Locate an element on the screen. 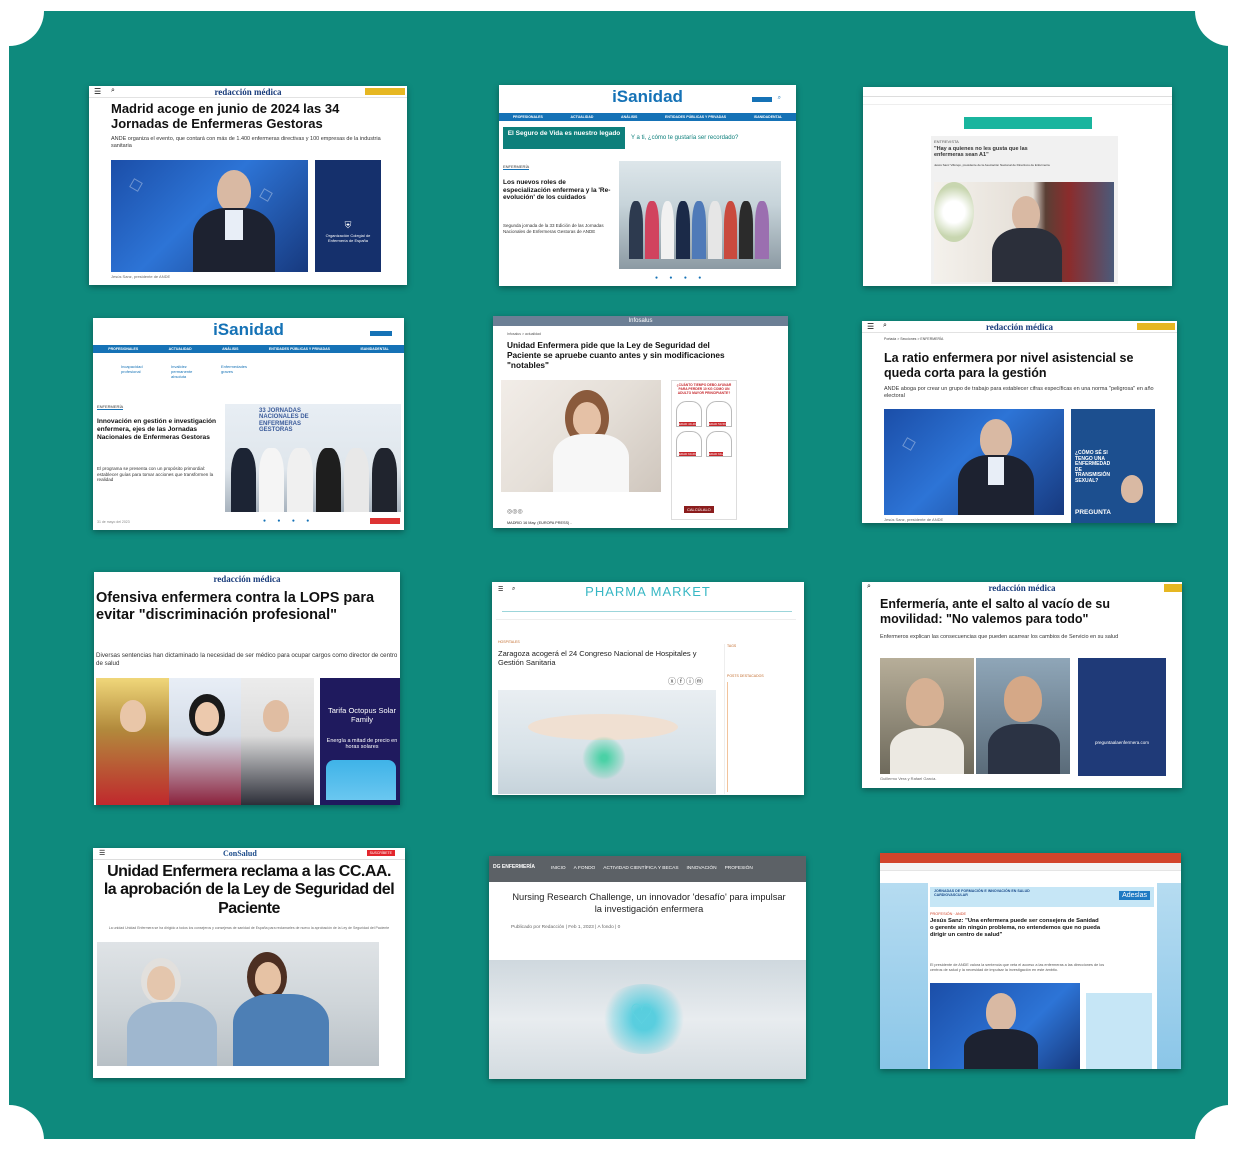  social-icons: ◎◎◎ is located at coordinates (515, 511).